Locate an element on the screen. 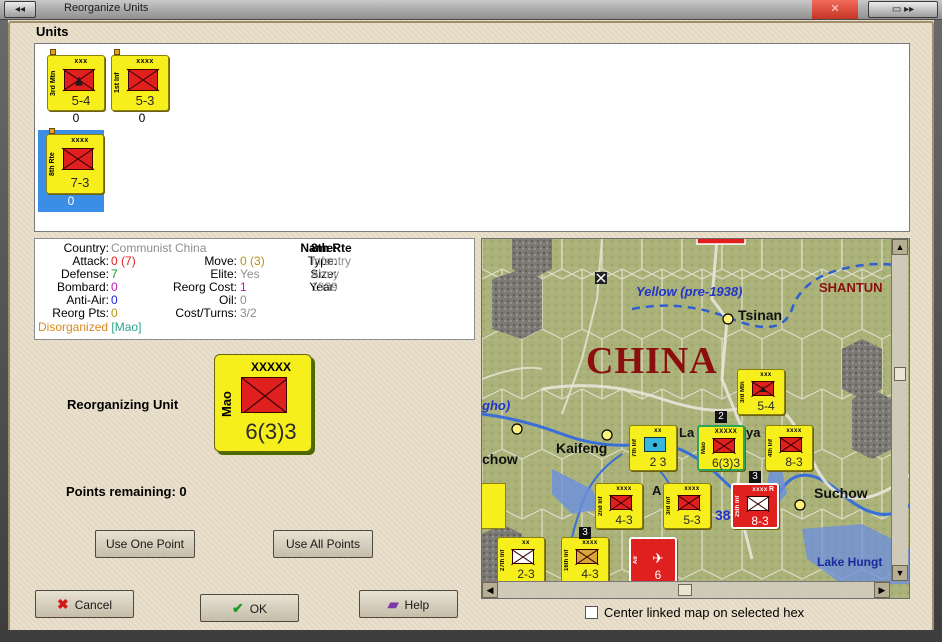 This screenshot has height=642, width=942. oil-value: 0 is located at coordinates (243, 300).